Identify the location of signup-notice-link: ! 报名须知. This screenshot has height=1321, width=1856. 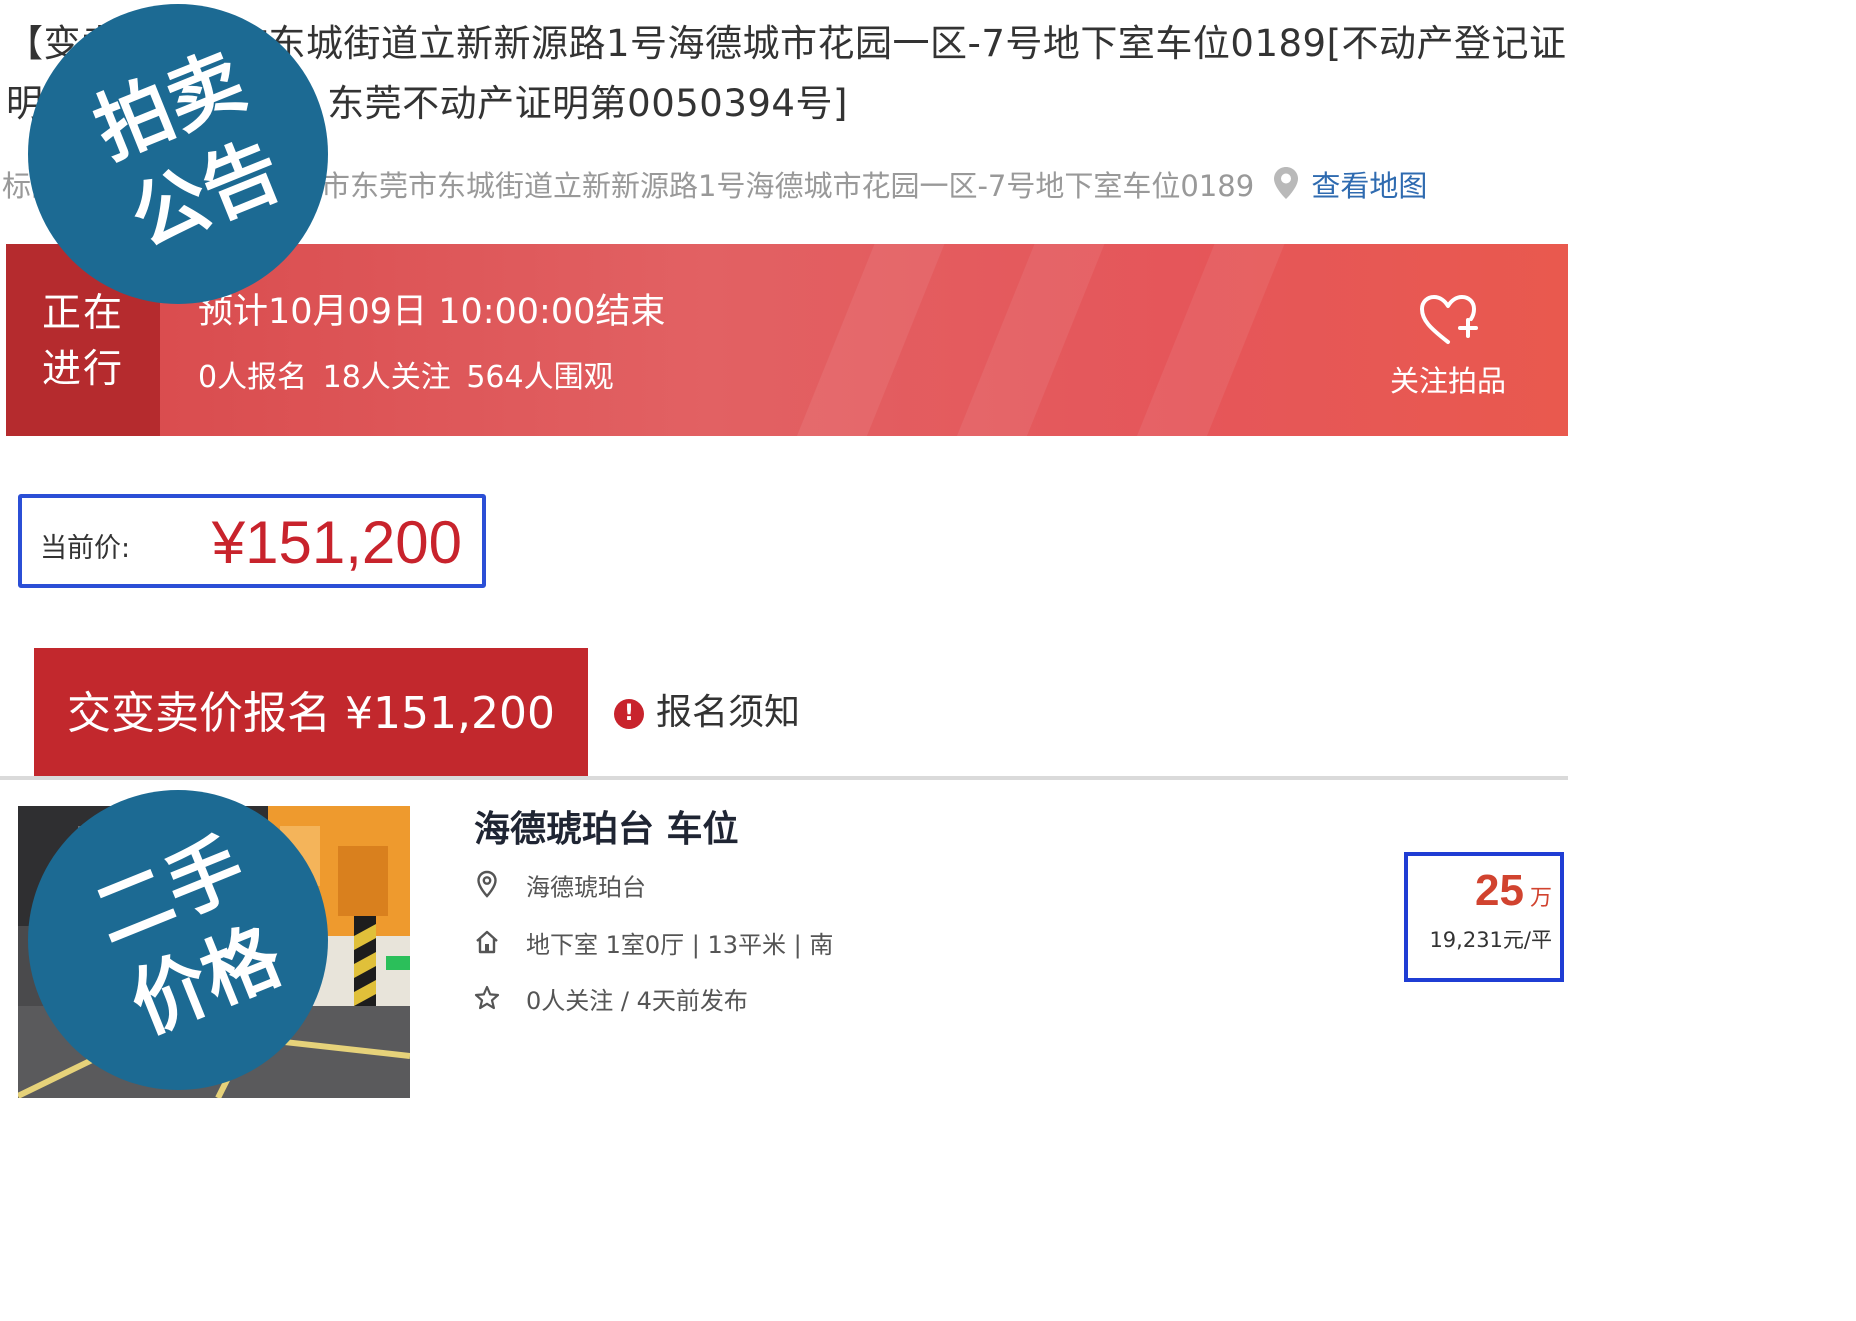
(707, 713).